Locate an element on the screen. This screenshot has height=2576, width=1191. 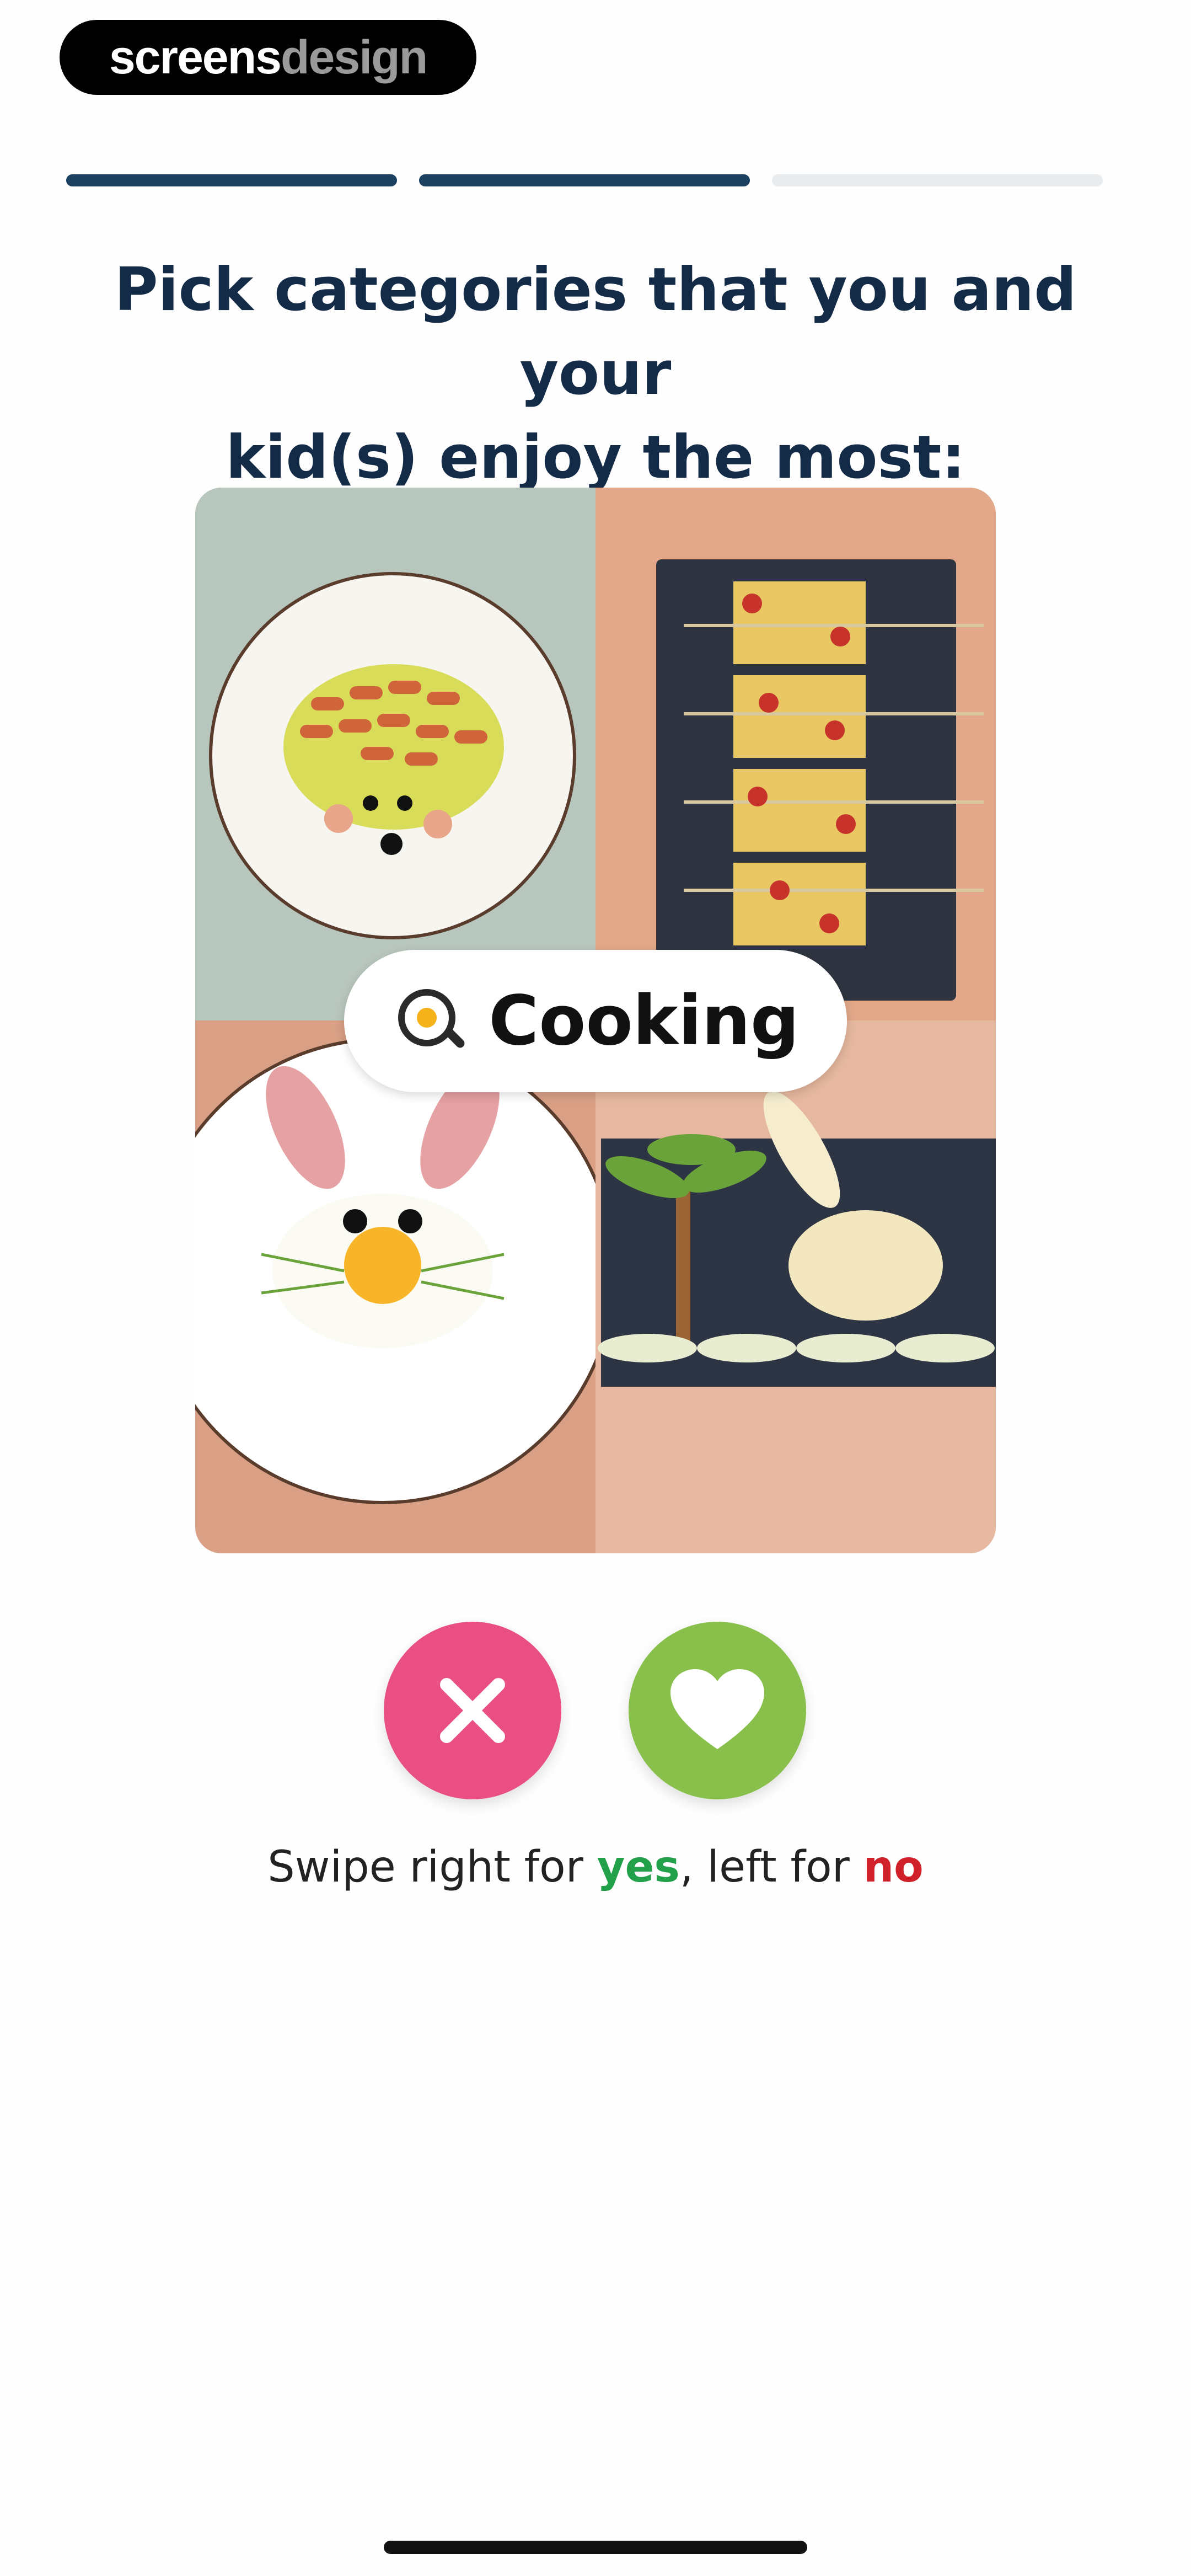
onboarding-progress is located at coordinates (584, 180).